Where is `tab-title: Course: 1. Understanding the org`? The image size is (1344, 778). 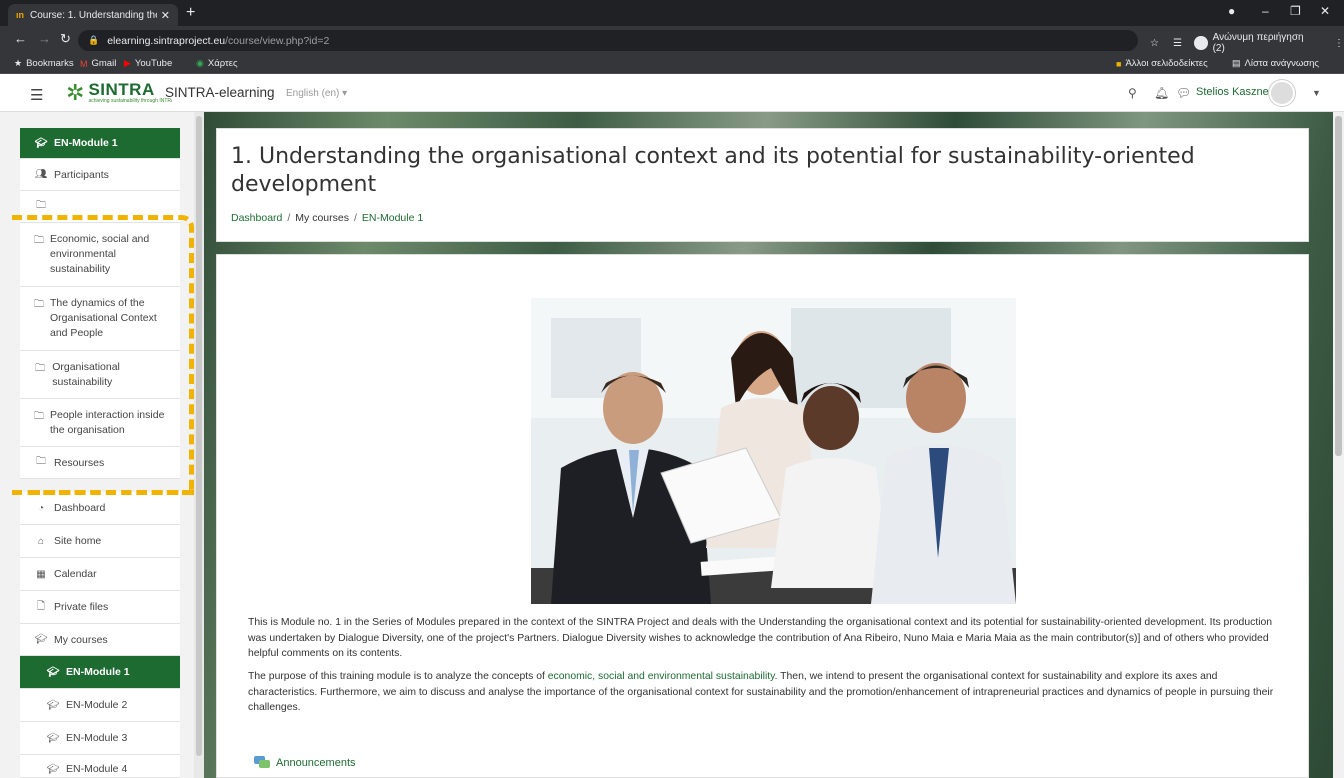
tab-title: Course: 1. Understanding the org is located at coordinates (93, 15).